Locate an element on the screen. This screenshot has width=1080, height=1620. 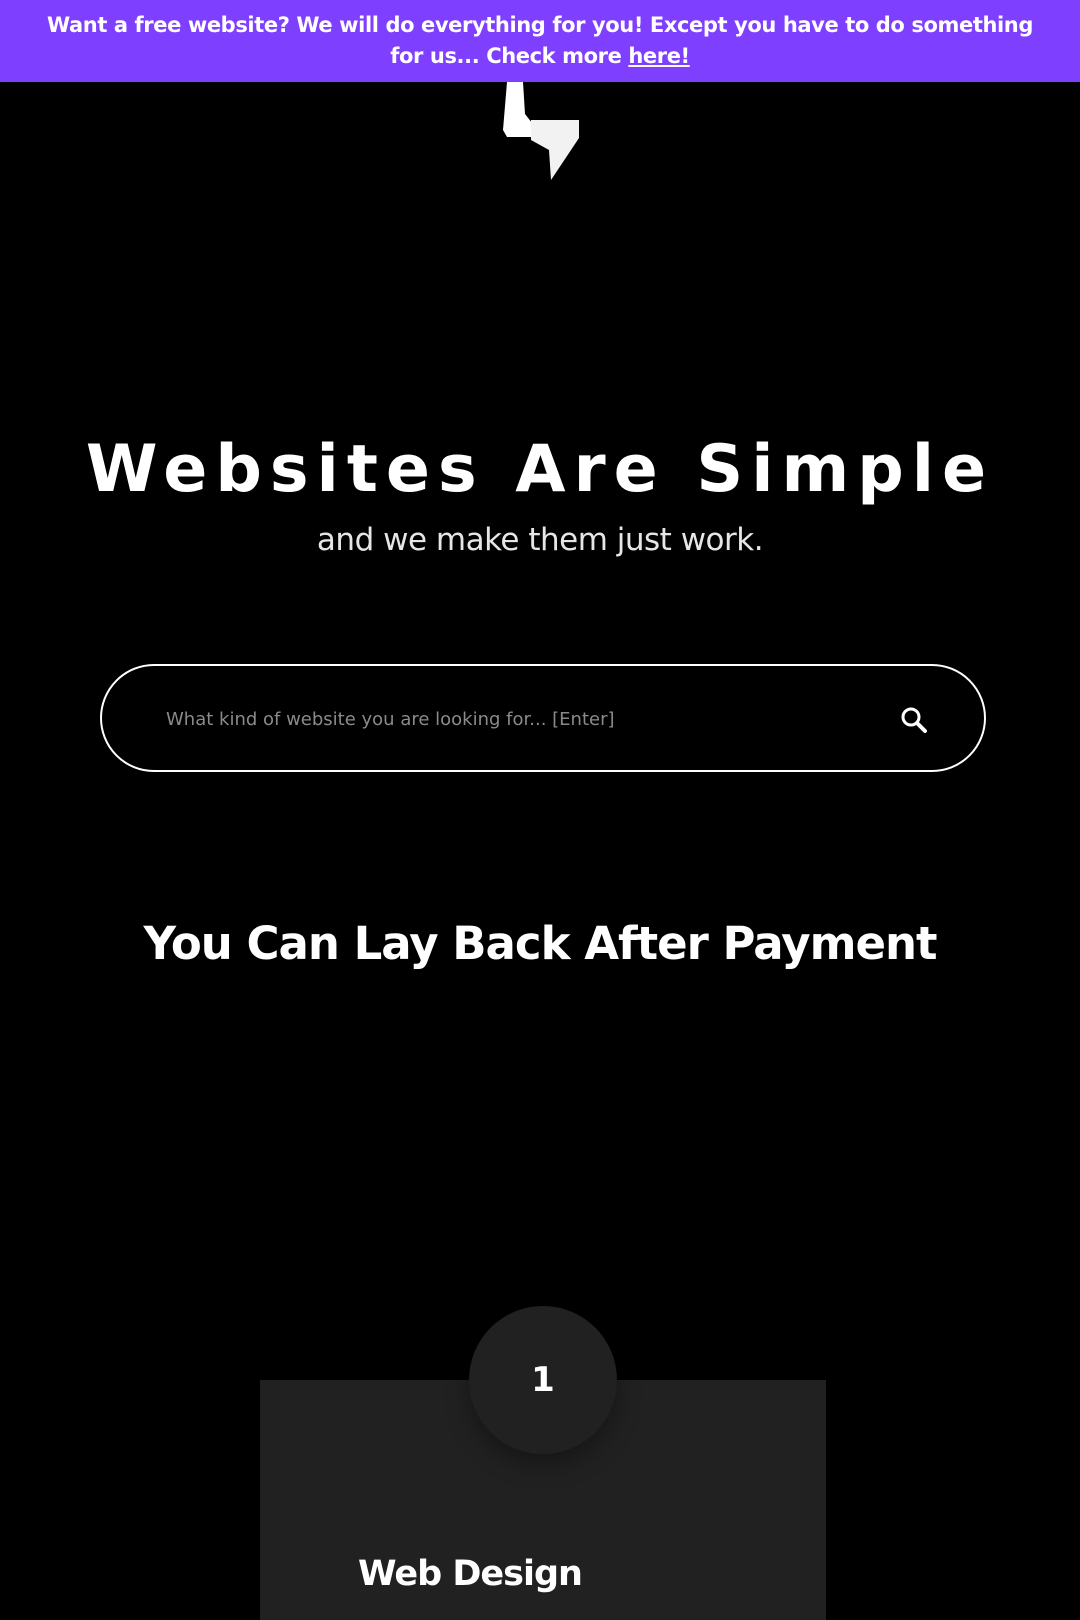
search-icon is located at coordinates (914, 720).